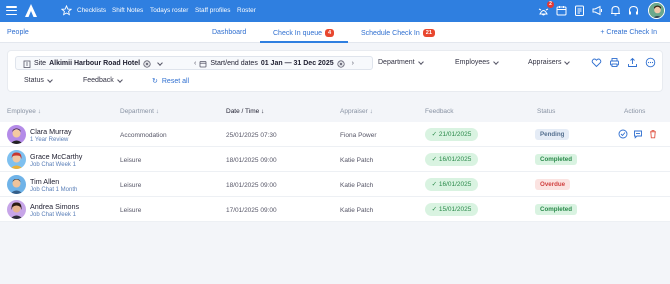 The height and width of the screenshot is (284, 670). I want to click on nav-staff-profiles: Staff profiles, so click(212, 10).